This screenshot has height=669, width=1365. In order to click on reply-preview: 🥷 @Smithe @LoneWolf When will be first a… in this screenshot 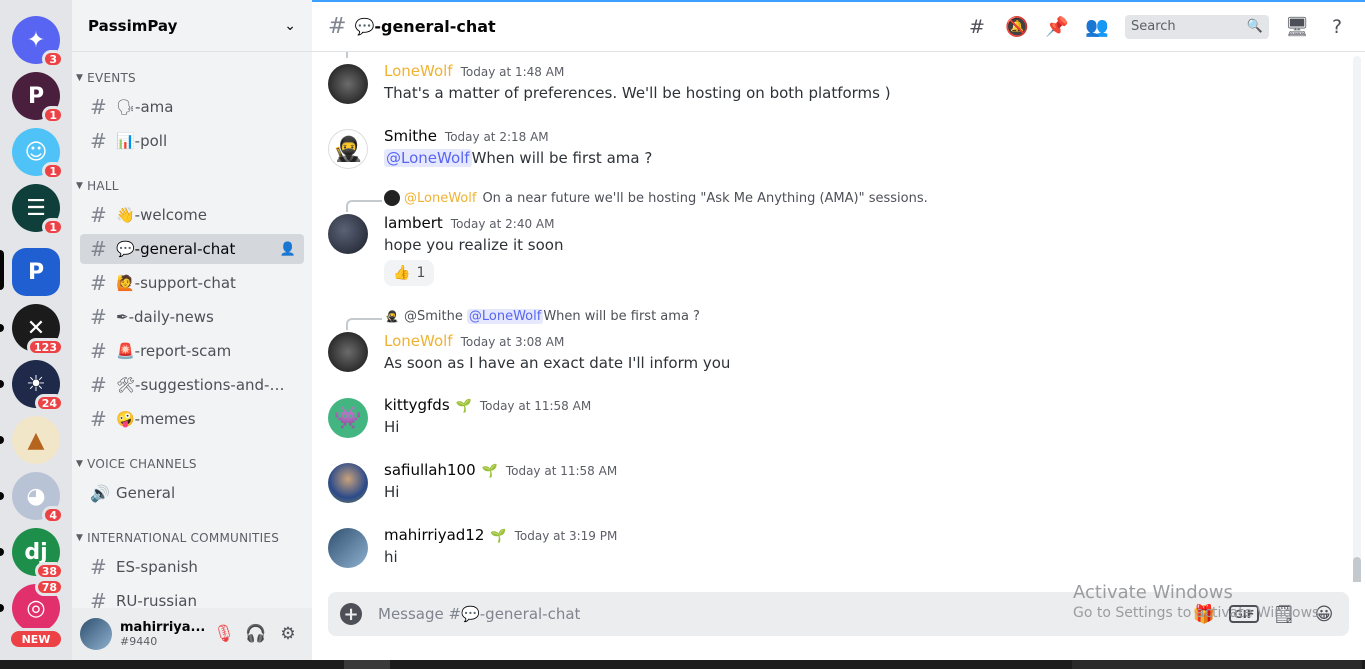, I will do `click(542, 316)`.